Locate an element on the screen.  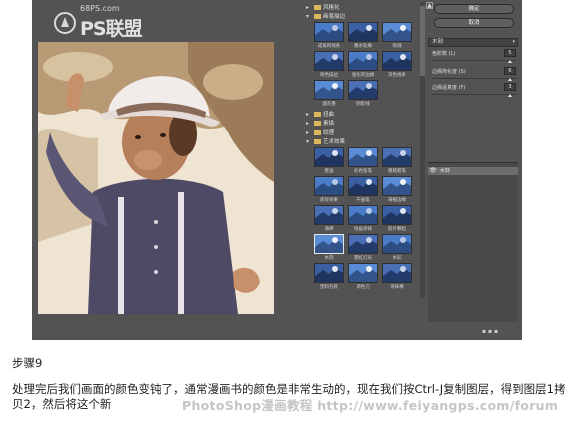
filter-thumbnail-label: 墨水轮廓 is located at coordinates (363, 46).